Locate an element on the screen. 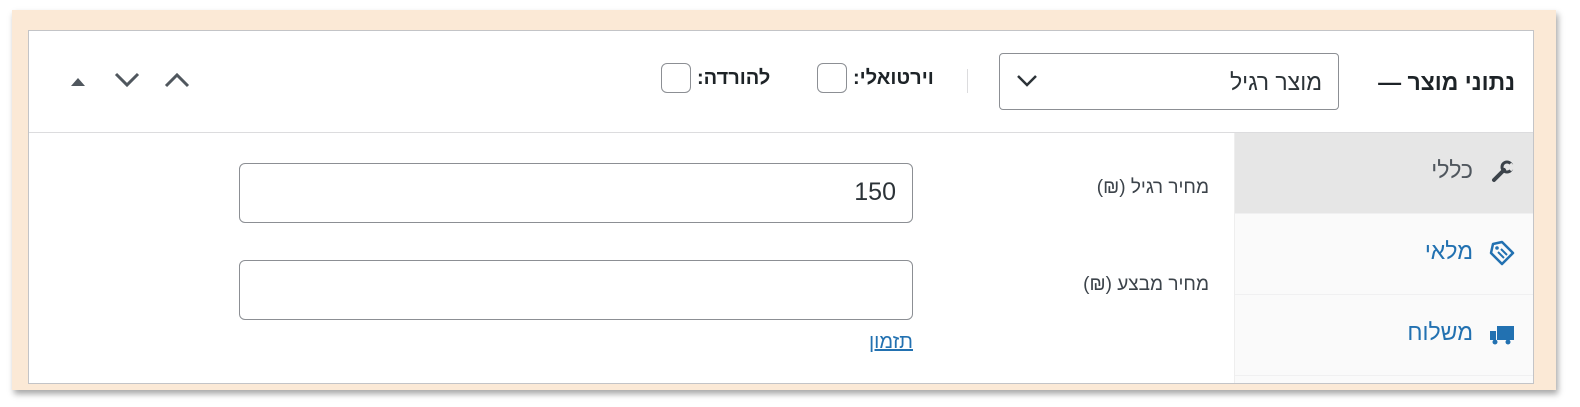 Image resolution: width=1580 pixels, height=407 pixels. virtual-option: וירטואלי: is located at coordinates (875, 78).